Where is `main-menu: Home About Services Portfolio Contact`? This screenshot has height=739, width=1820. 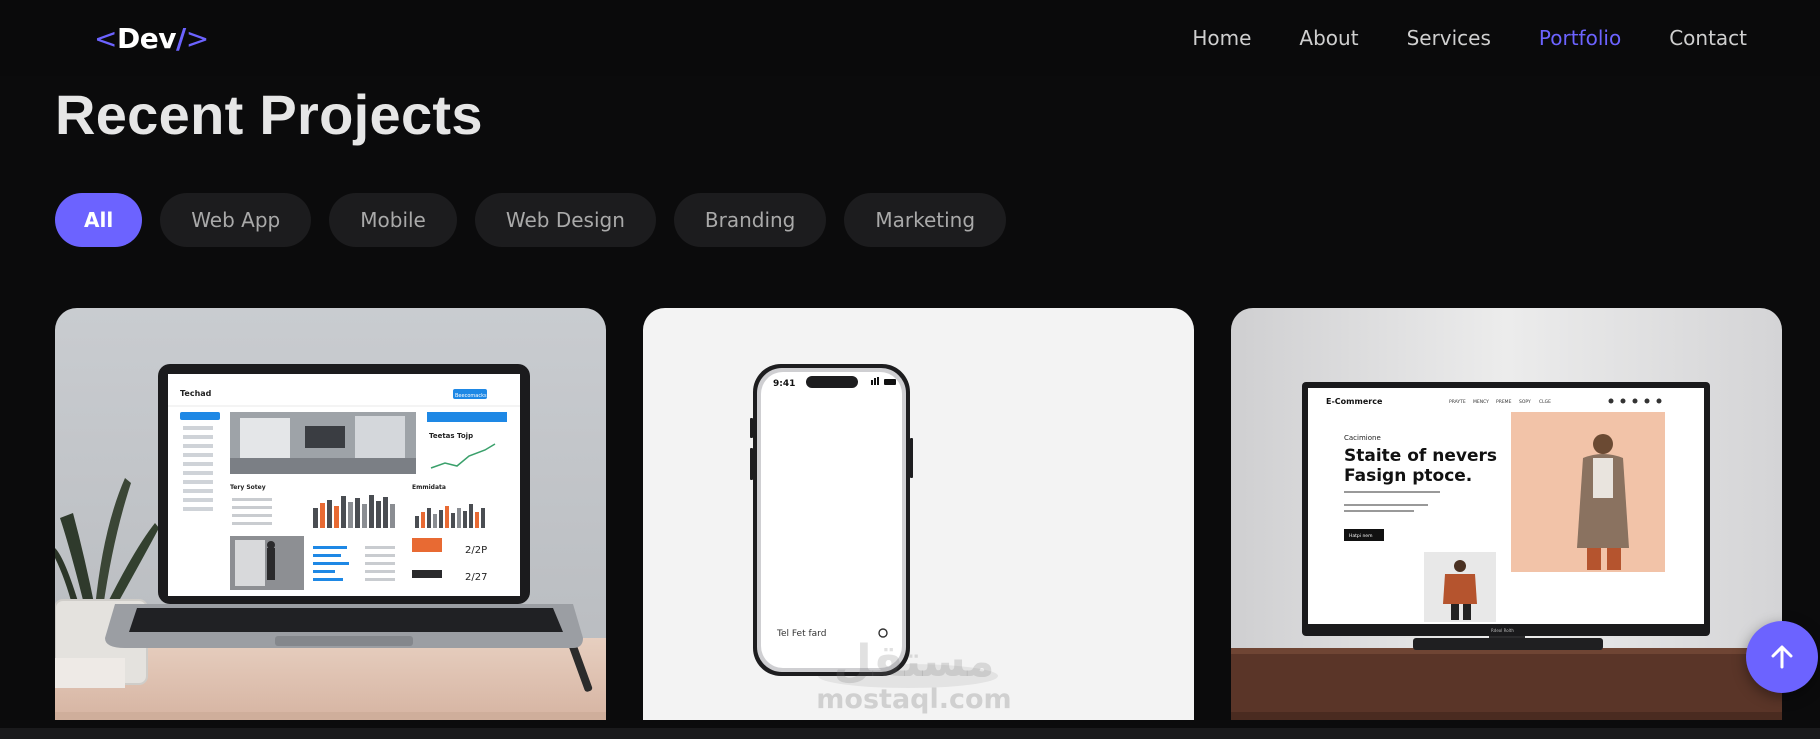
main-menu: Home About Services Portfolio Contact is located at coordinates (1469, 38).